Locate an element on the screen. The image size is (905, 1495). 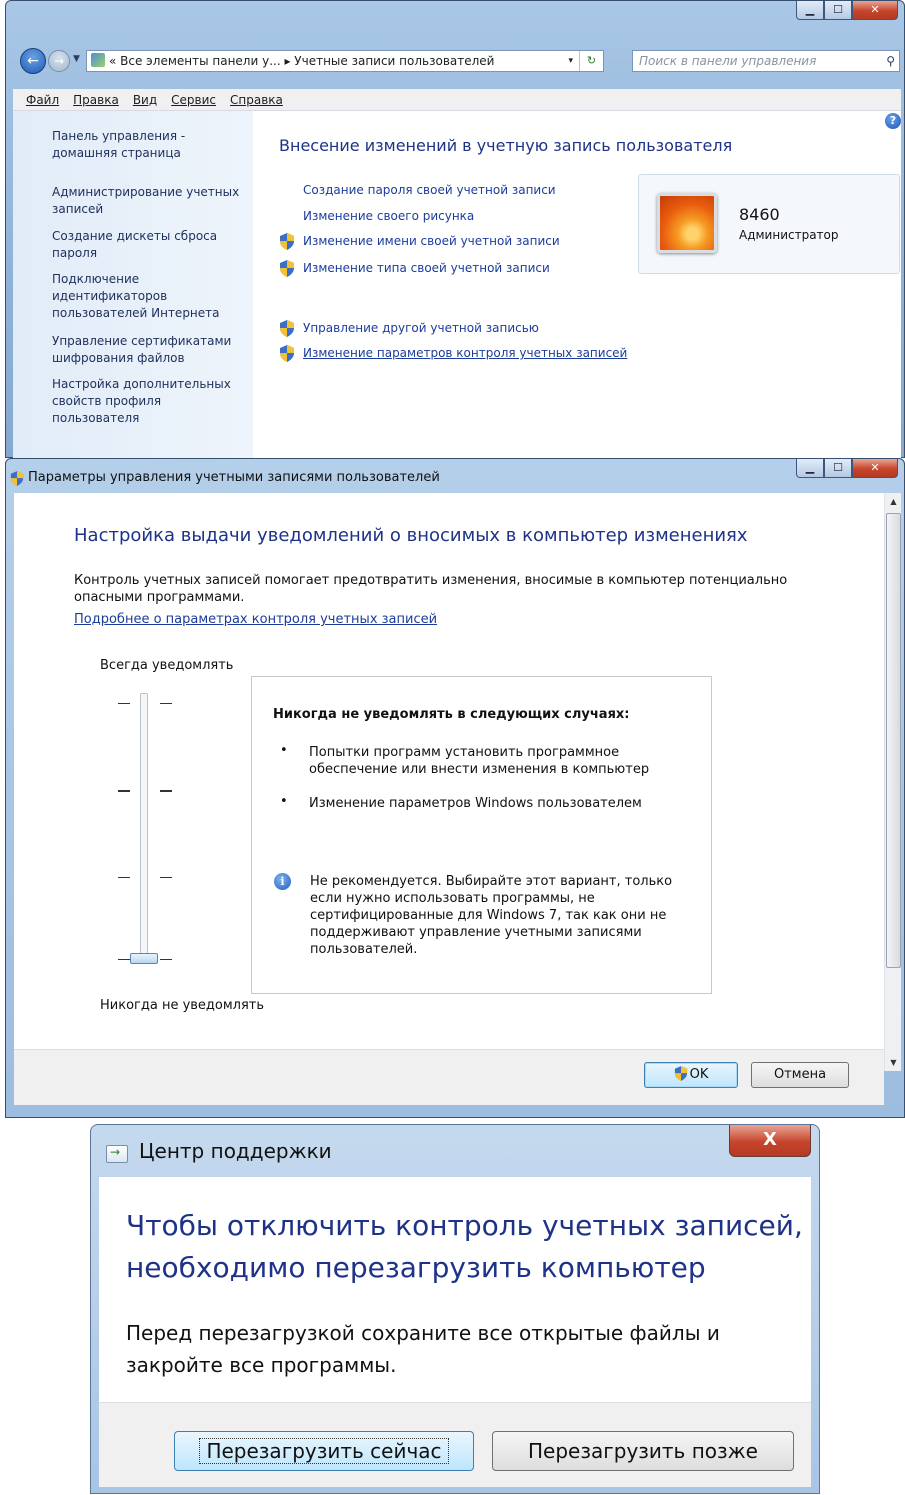
scrollbar-thumb is located at coordinates (893, 740).